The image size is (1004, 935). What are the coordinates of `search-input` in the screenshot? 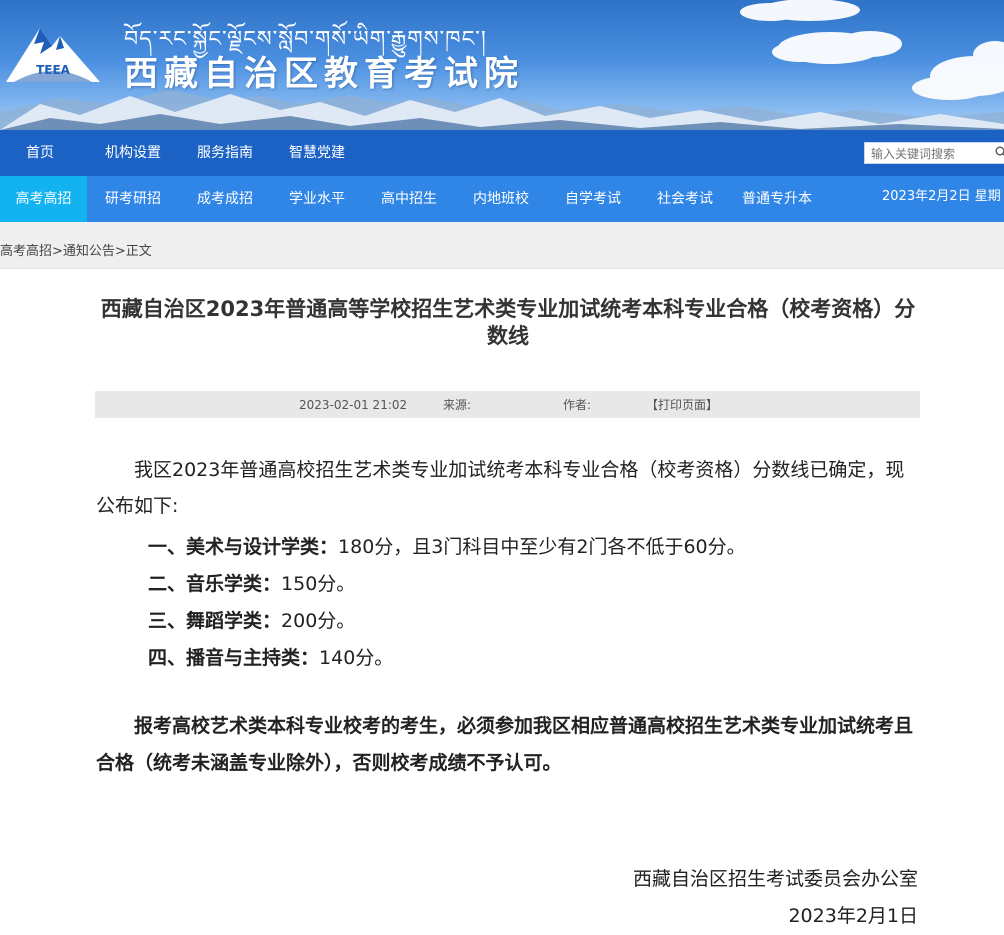 It's located at (931, 154).